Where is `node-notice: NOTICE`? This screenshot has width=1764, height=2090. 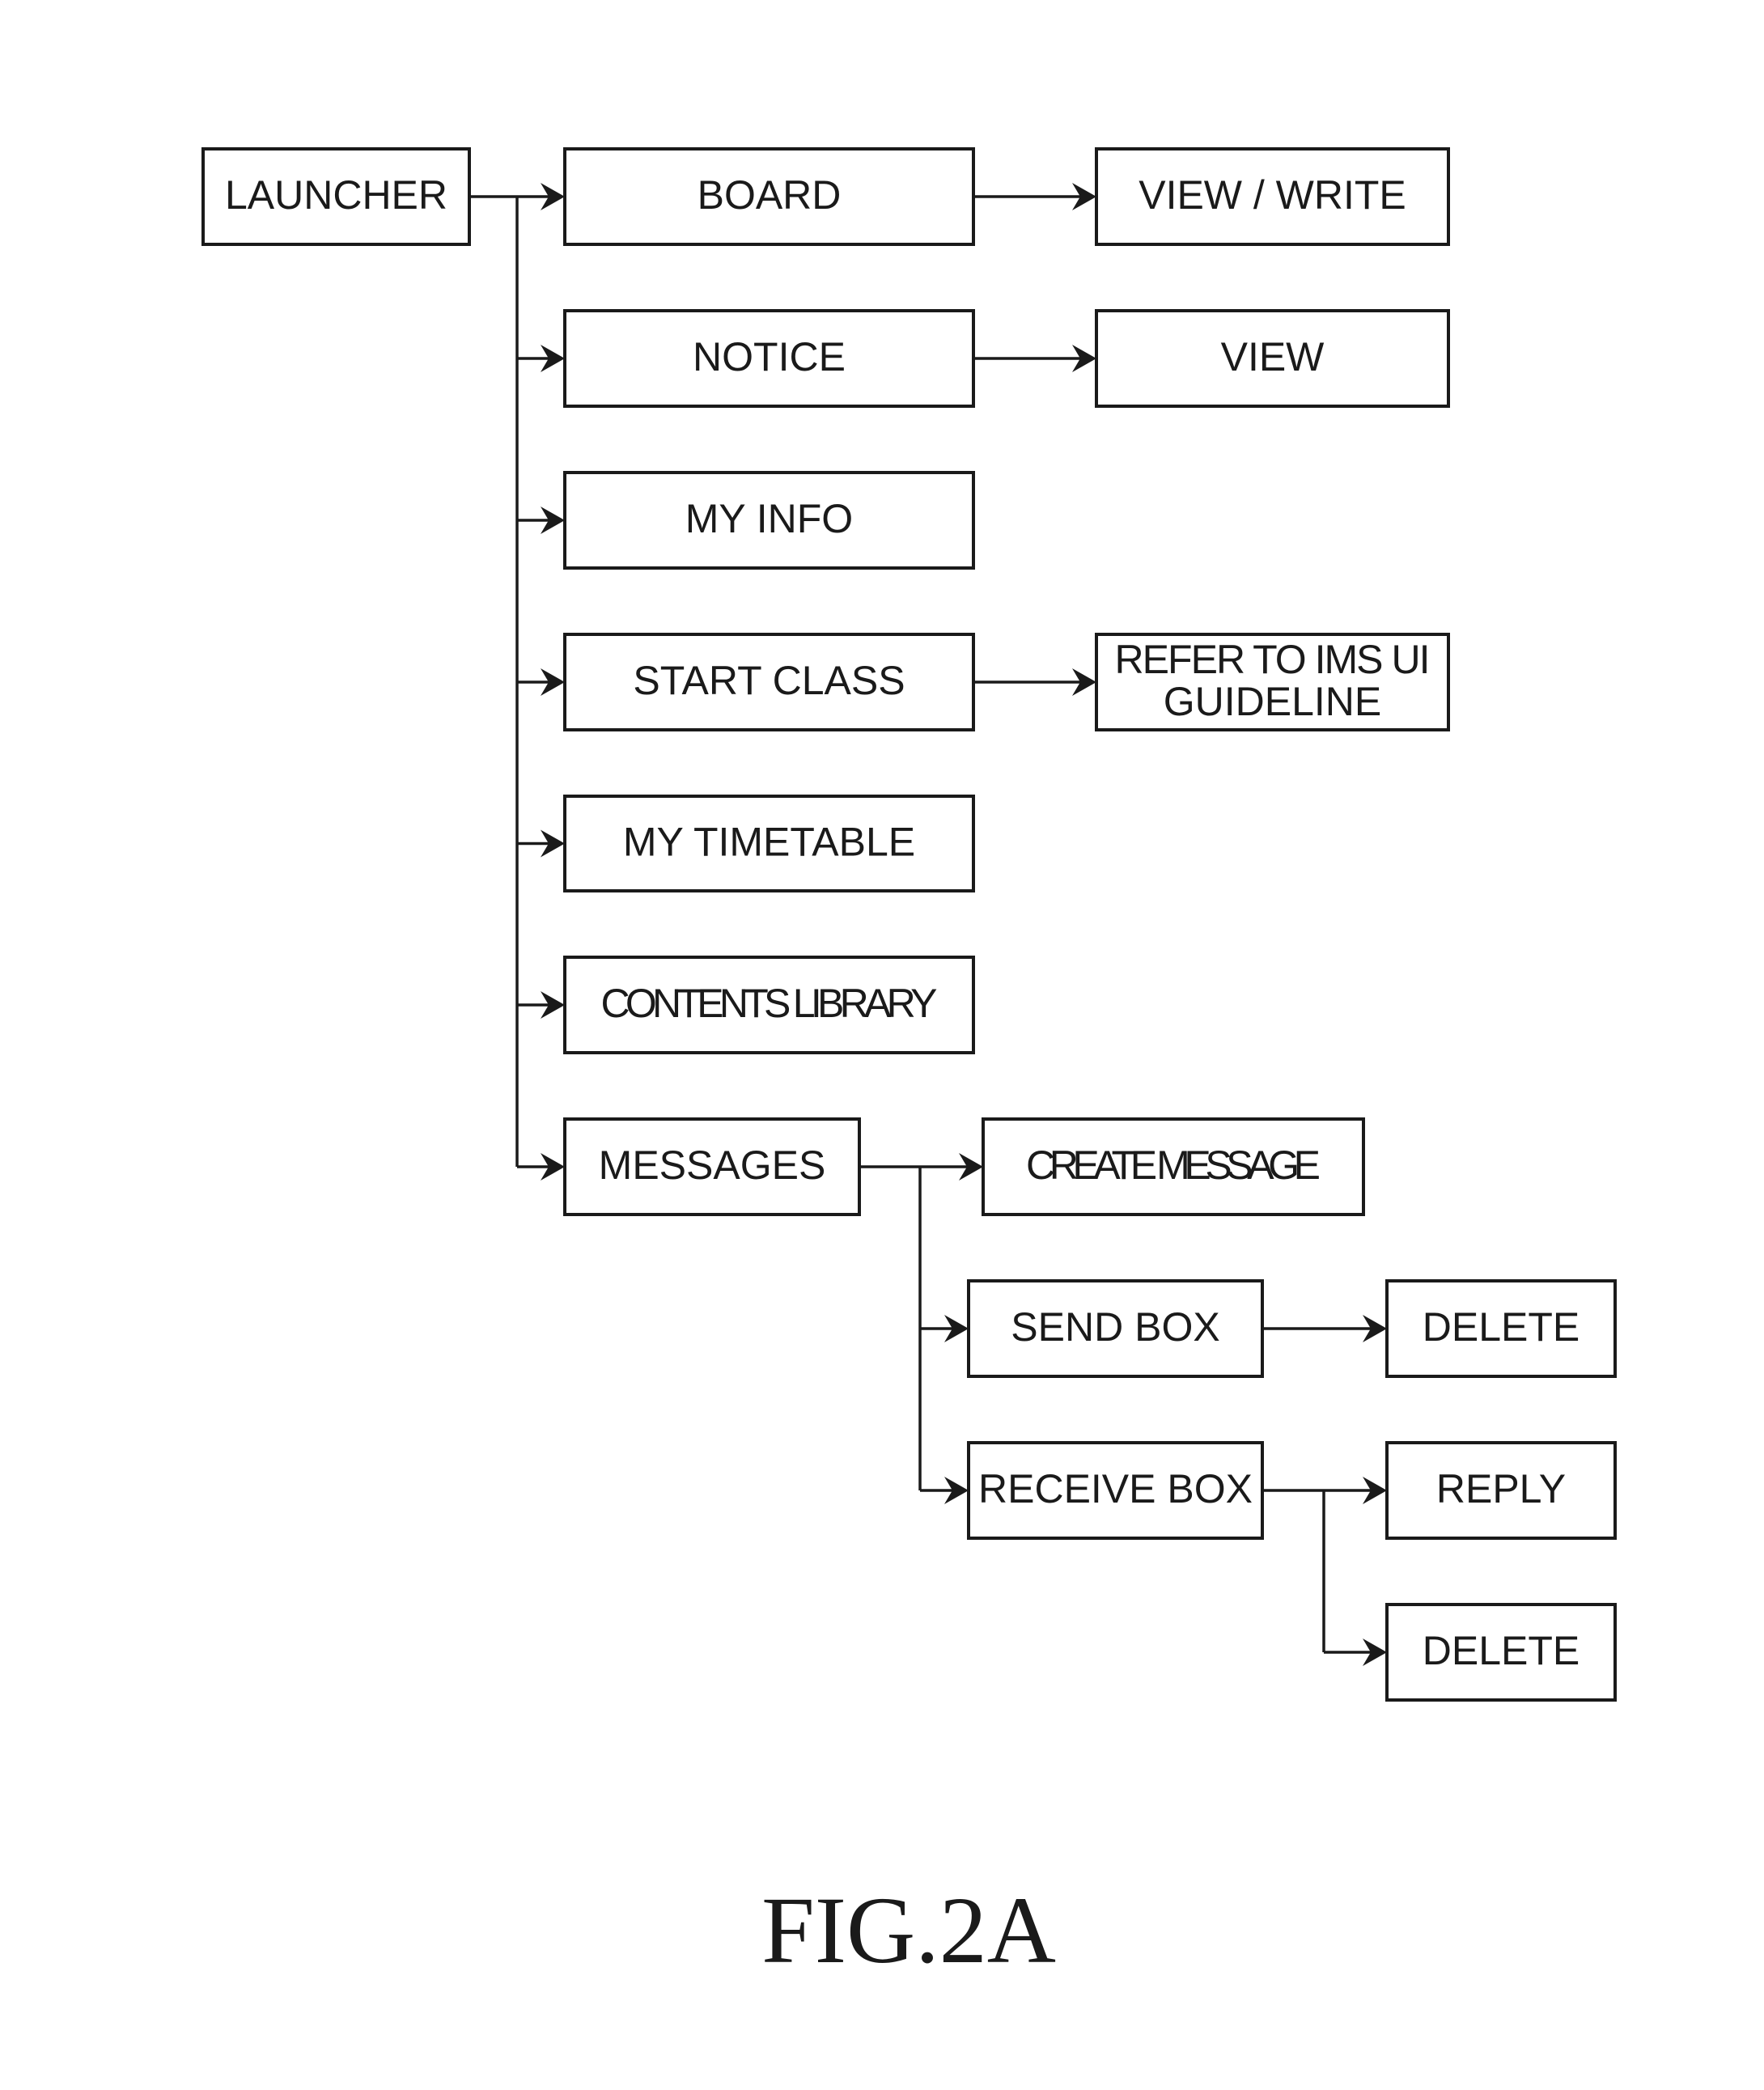 node-notice: NOTICE is located at coordinates (769, 359).